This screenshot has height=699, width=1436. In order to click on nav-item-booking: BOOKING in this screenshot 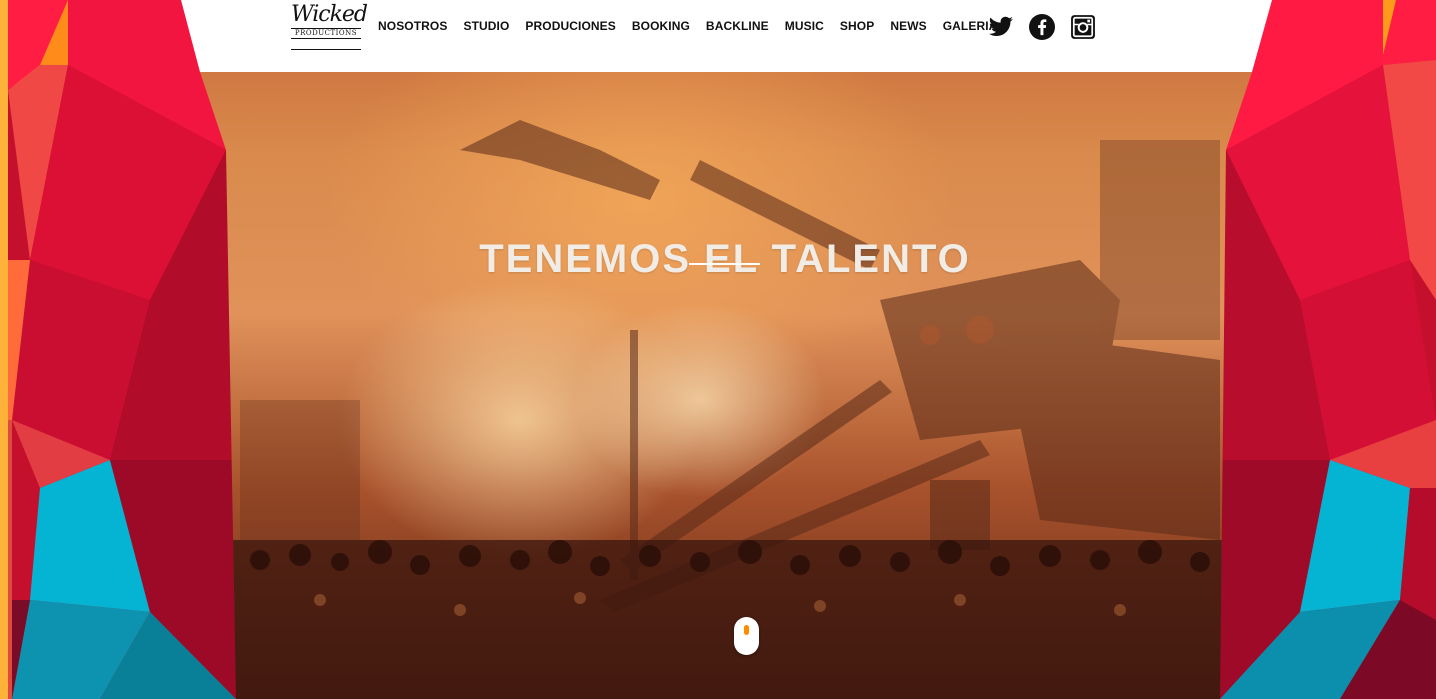, I will do `click(661, 26)`.